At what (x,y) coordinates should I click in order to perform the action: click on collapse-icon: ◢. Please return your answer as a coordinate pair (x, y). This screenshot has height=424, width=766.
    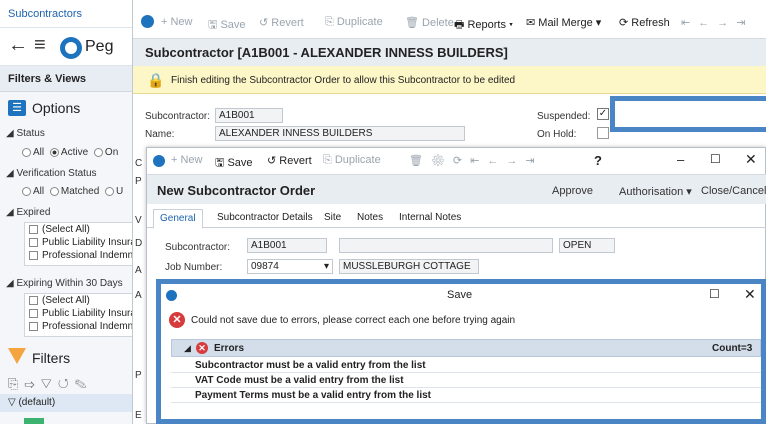
    Looking at the image, I should click on (187, 348).